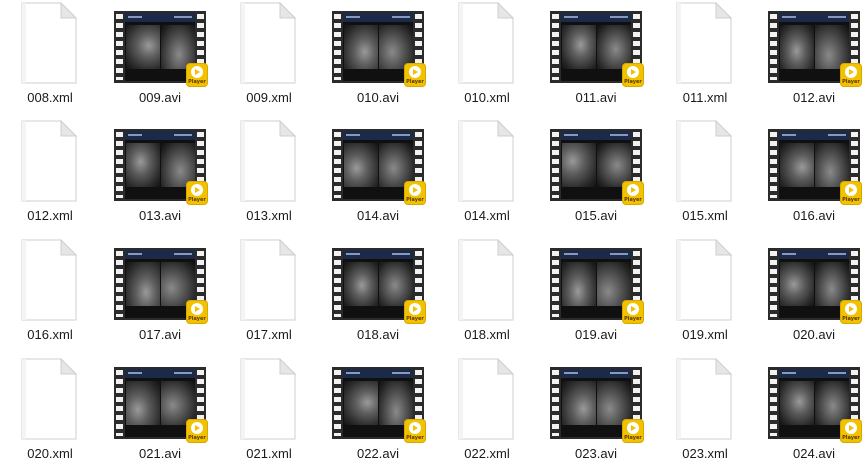 This screenshot has height=471, width=865. I want to click on file-name-label: 010.xml, so click(487, 97).